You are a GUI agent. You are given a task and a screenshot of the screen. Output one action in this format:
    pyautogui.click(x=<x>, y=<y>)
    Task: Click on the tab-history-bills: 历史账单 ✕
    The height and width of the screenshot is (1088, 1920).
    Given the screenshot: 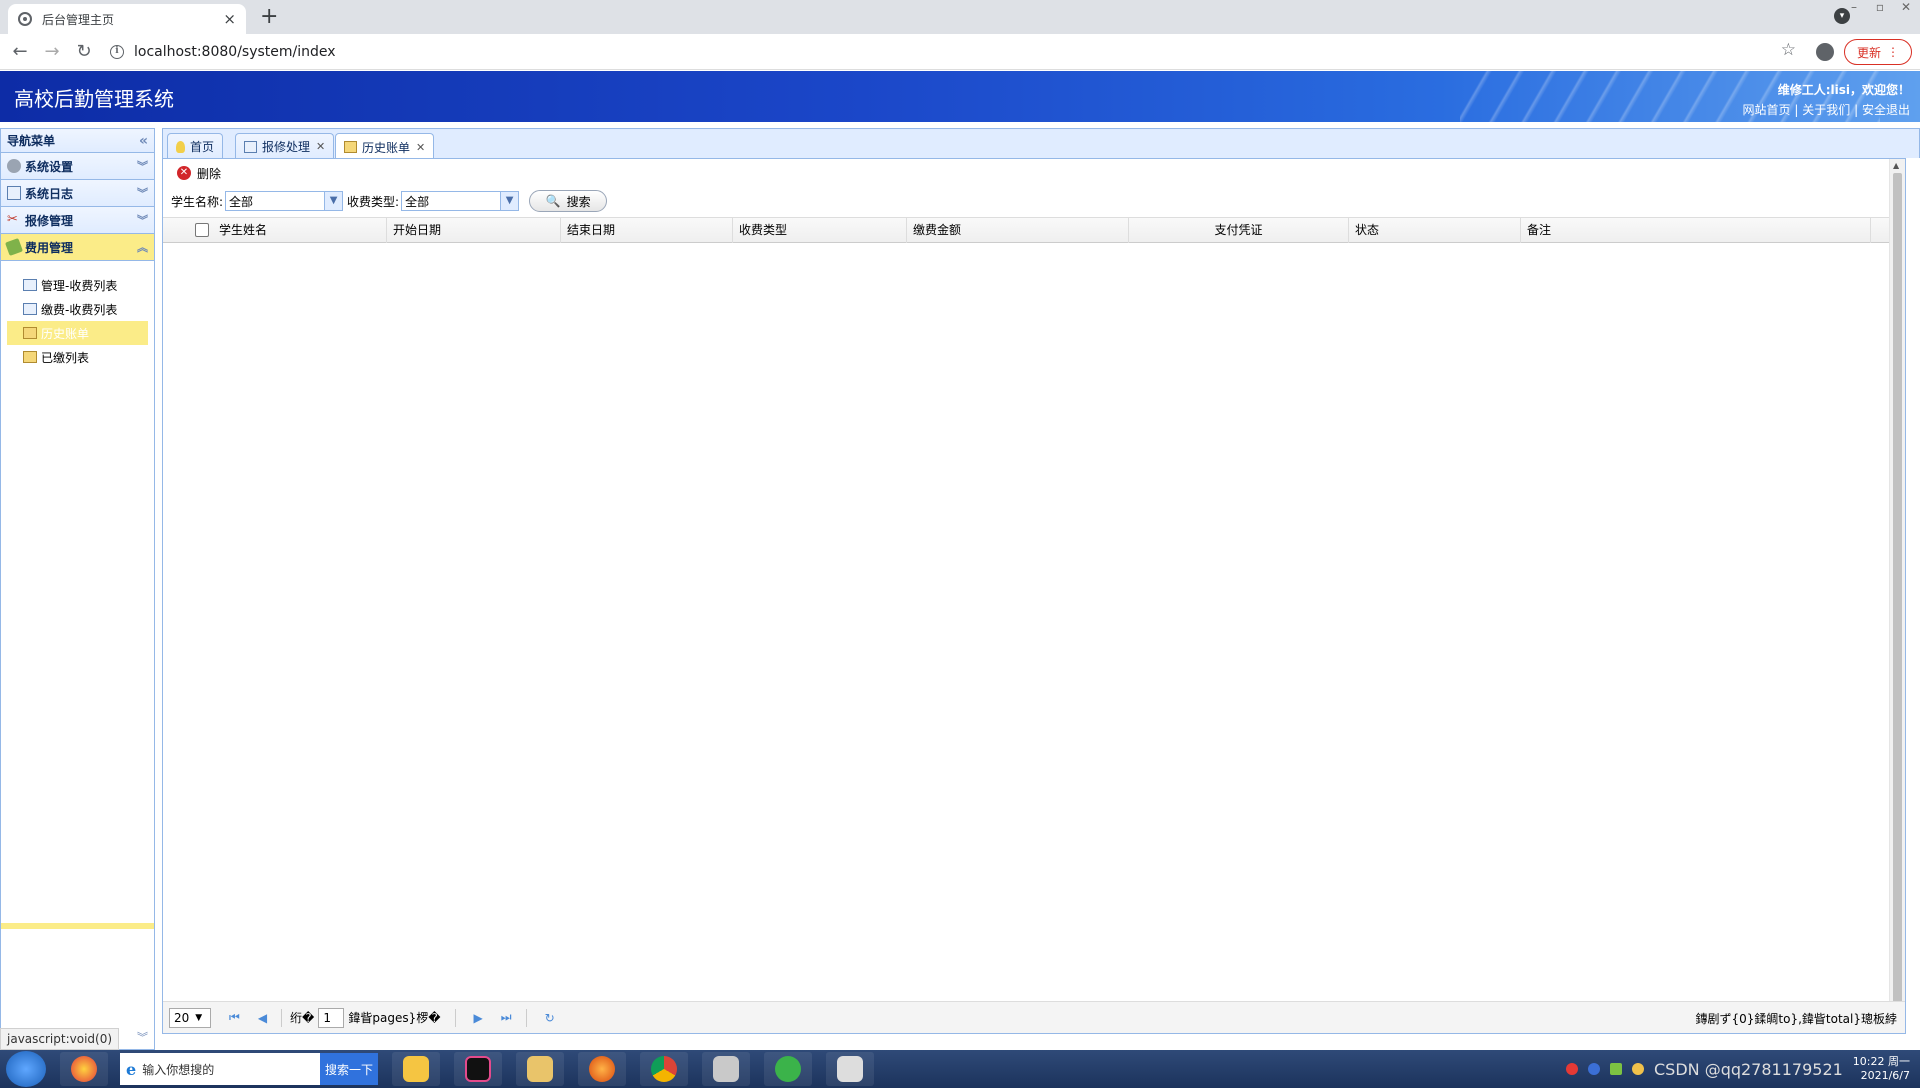 What is the action you would take?
    pyautogui.click(x=385, y=146)
    